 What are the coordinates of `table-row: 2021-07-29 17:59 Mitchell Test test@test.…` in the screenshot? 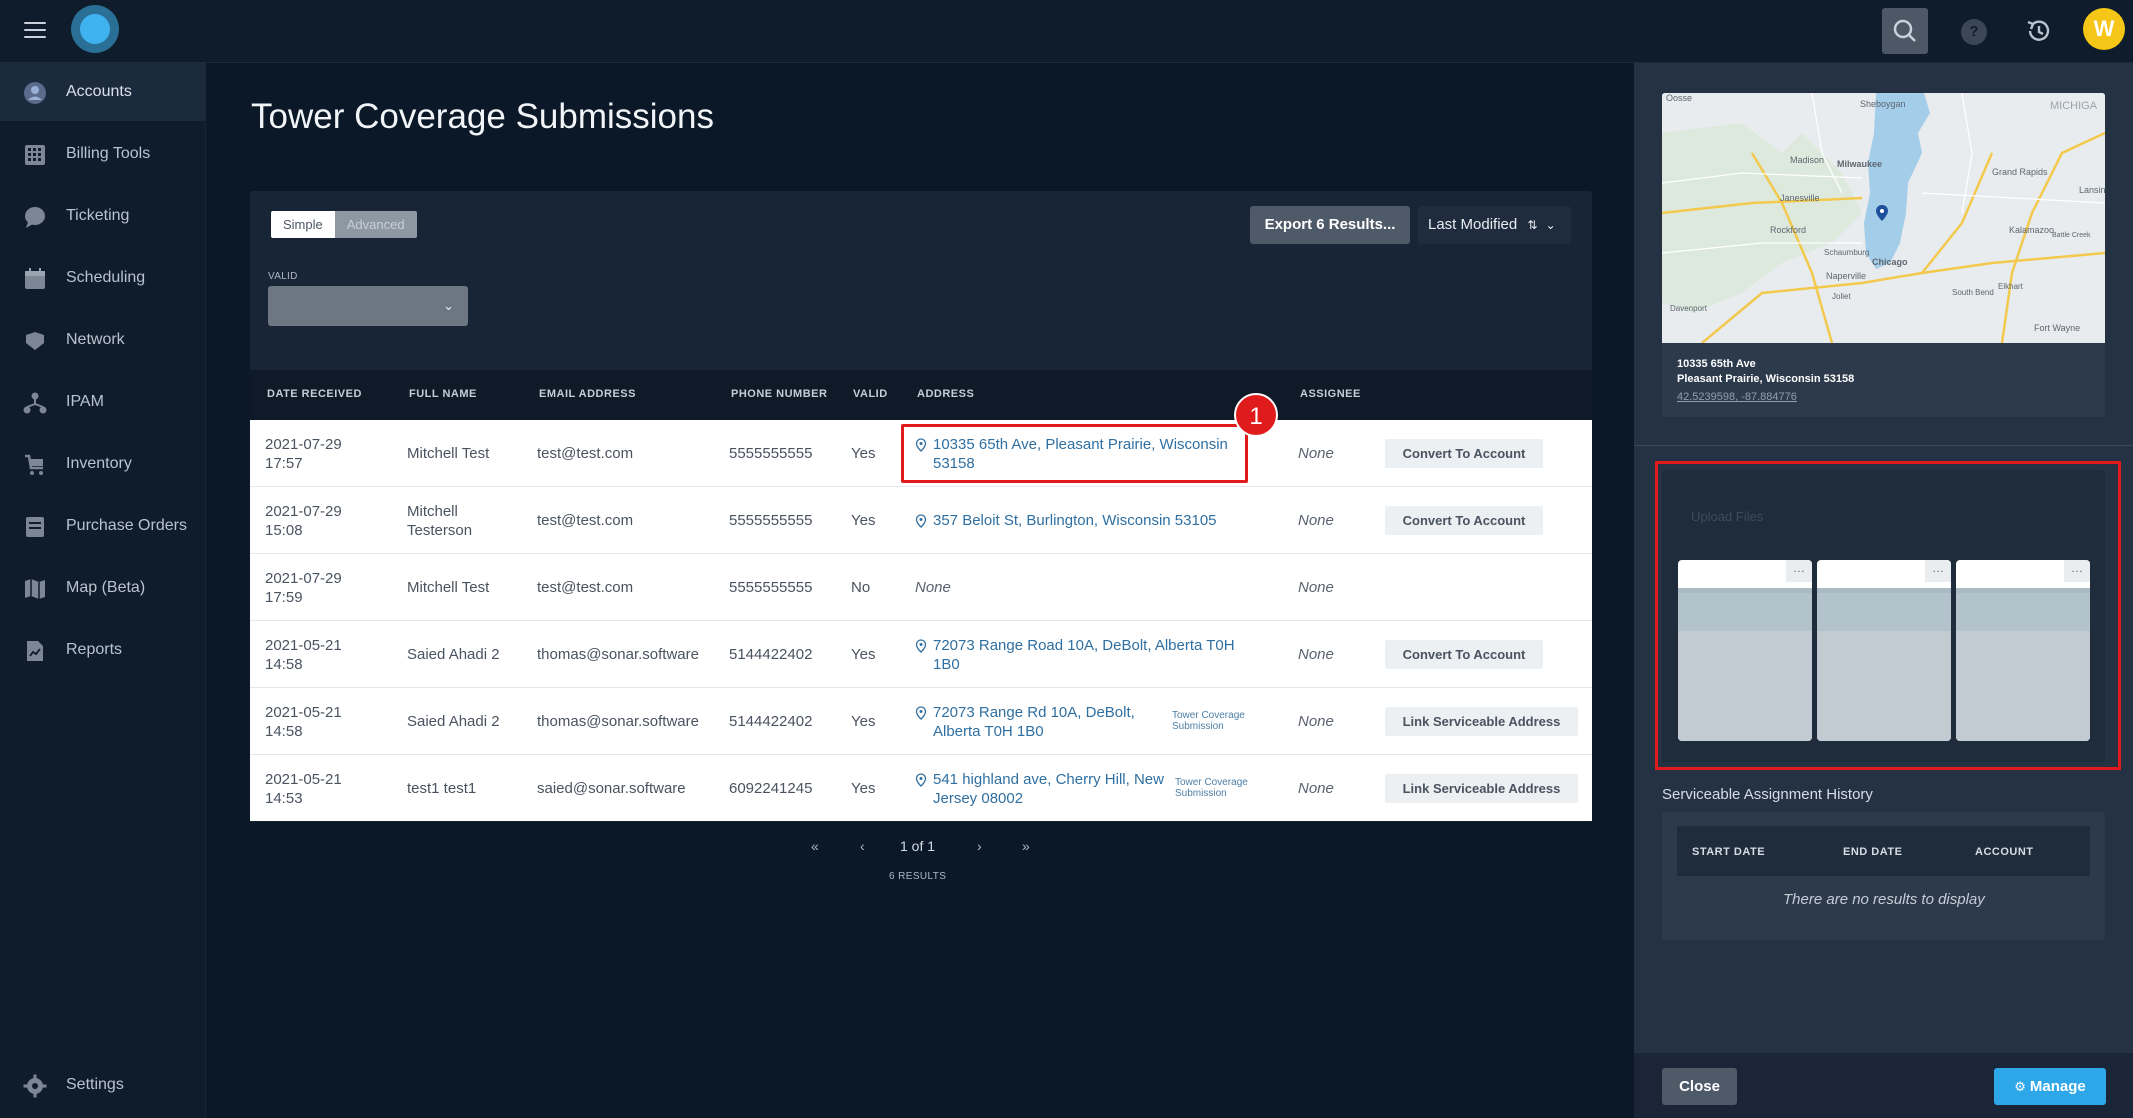 It's located at (921, 587).